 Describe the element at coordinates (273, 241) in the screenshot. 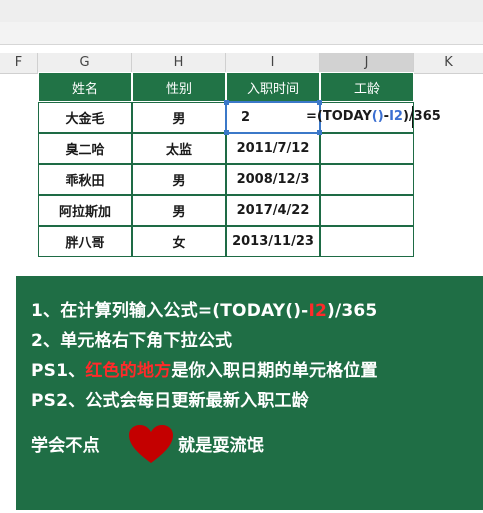

I see `cell-hire-date: 2013/11/23` at that location.